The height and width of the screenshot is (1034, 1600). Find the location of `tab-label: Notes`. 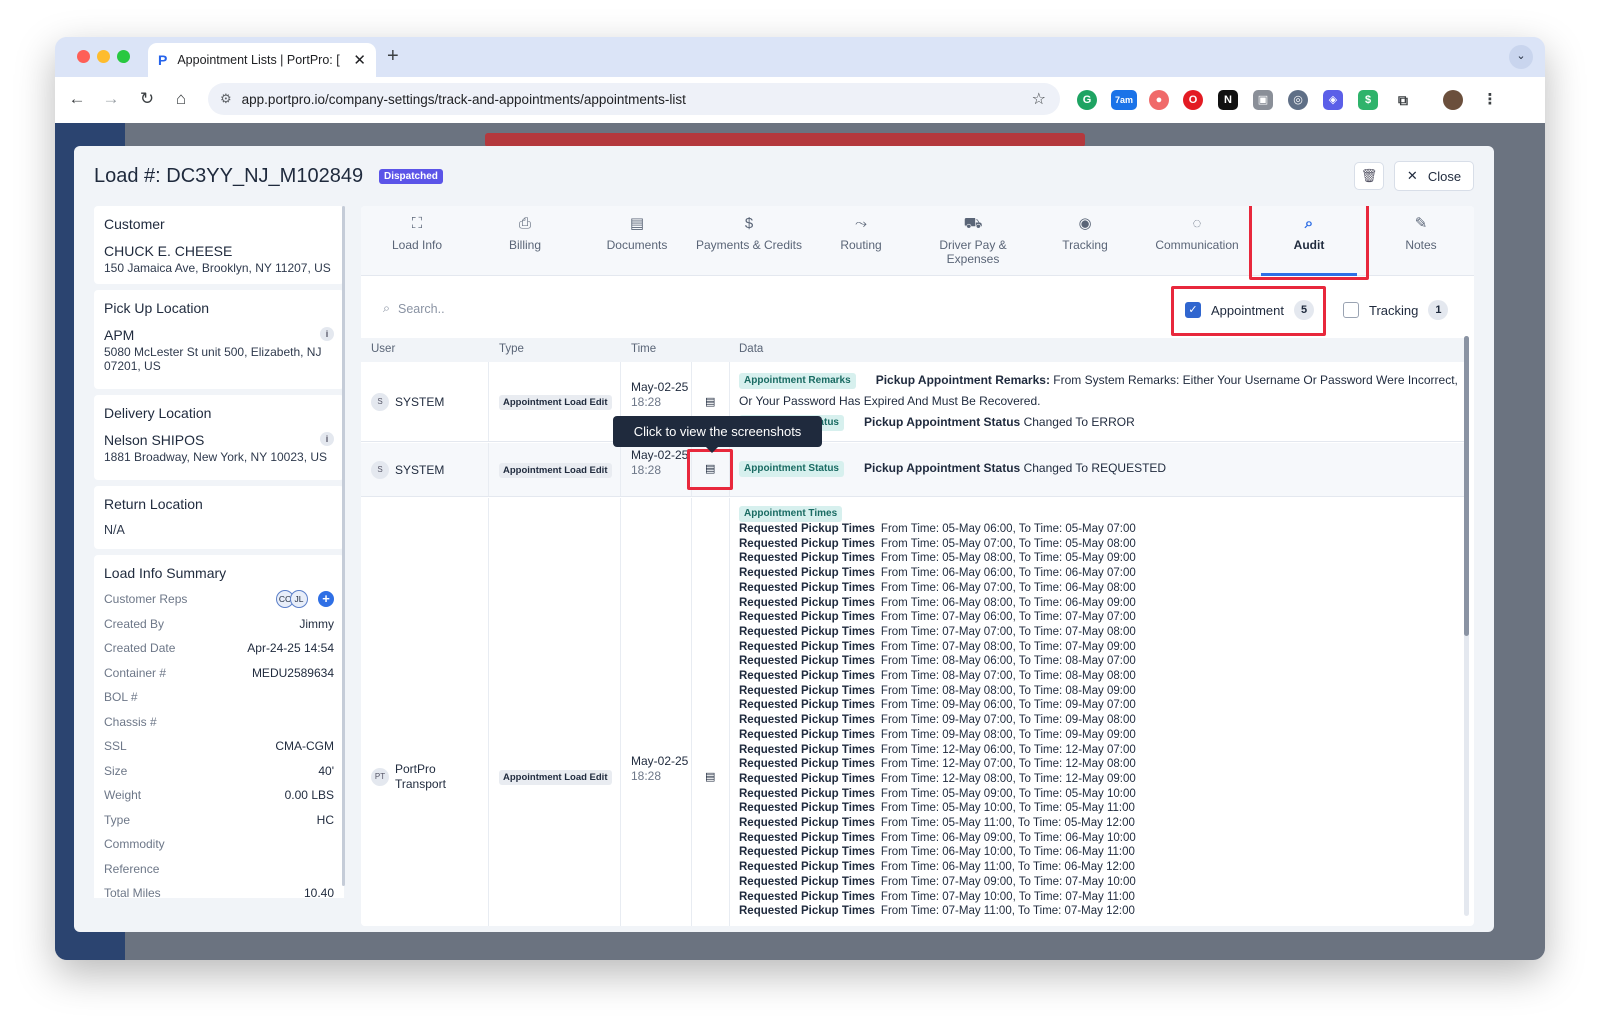

tab-label: Notes is located at coordinates (1421, 245).